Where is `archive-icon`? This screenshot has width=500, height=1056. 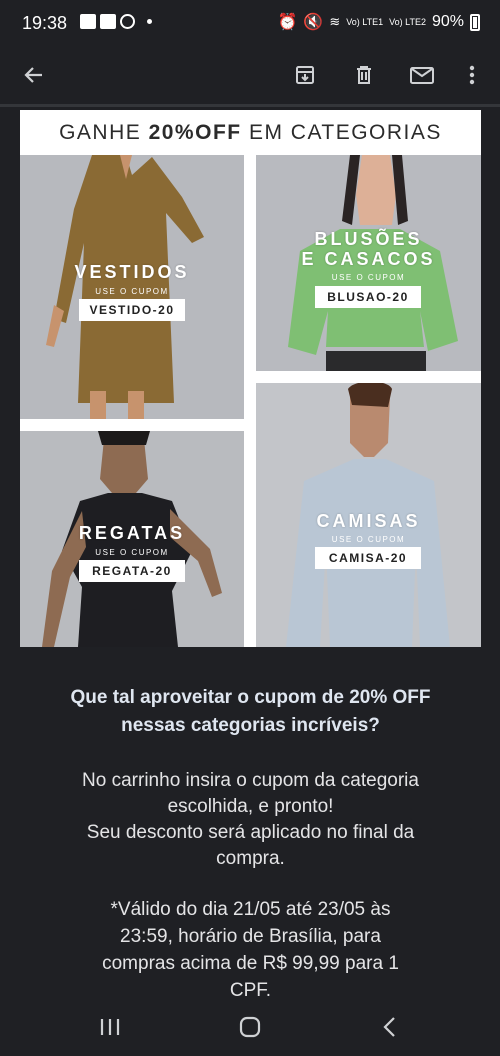 archive-icon is located at coordinates (305, 75).